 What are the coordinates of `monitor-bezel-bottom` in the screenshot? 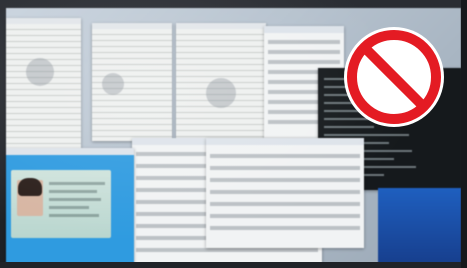 It's located at (233, 265).